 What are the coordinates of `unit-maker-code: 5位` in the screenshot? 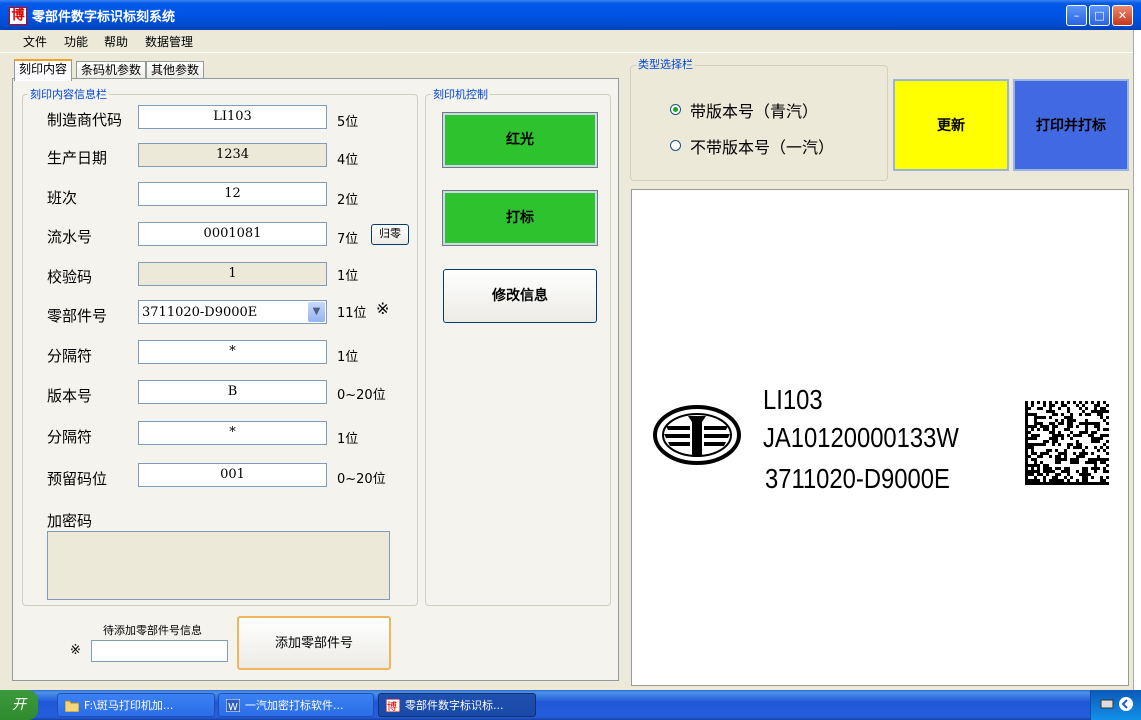 It's located at (348, 122).